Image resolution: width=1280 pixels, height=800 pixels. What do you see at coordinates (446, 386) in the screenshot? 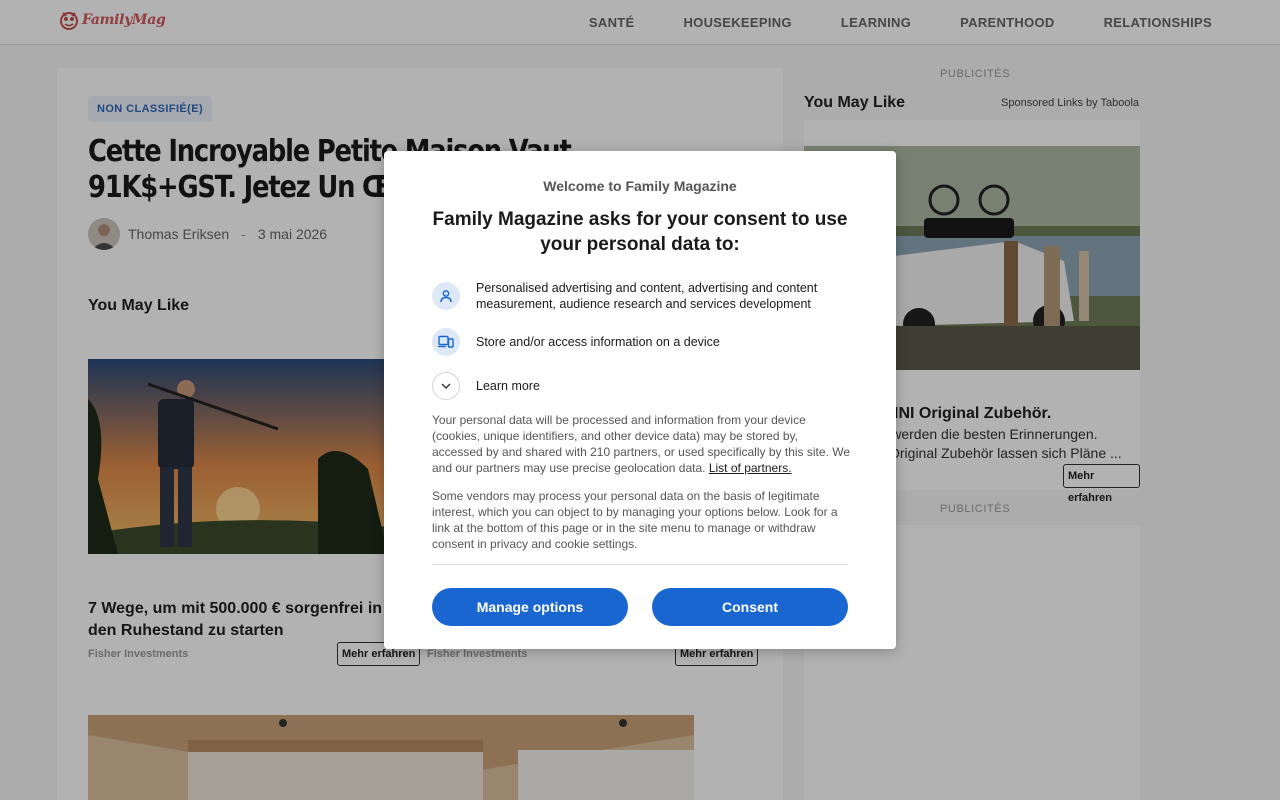
I see `chevron-down-icon` at bounding box center [446, 386].